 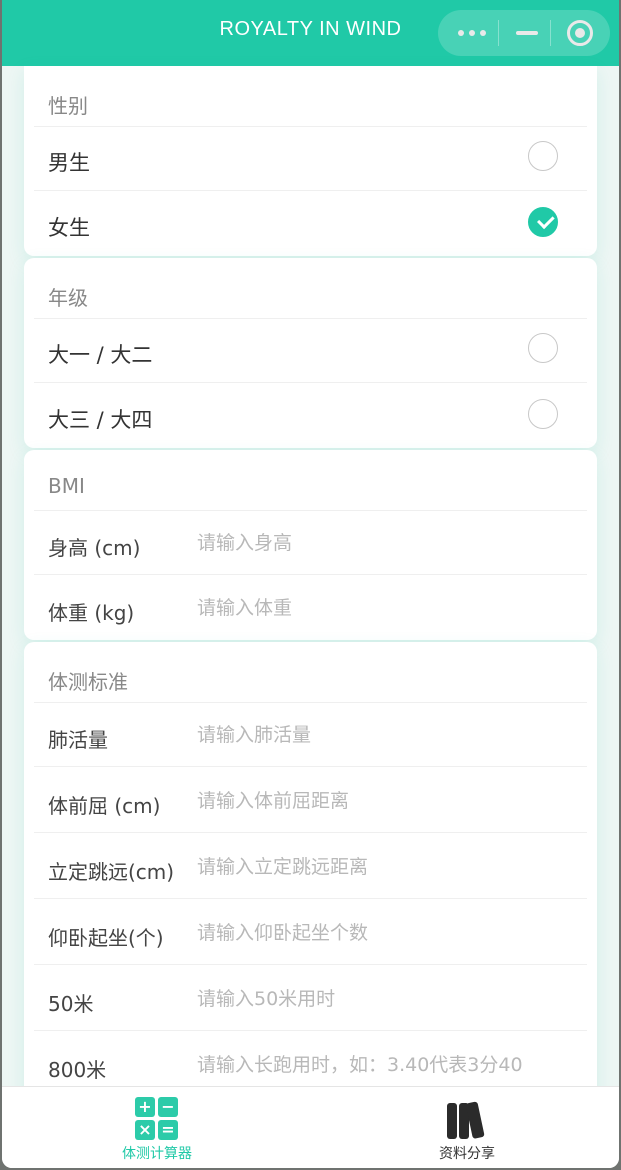 What do you see at coordinates (543, 156) in the screenshot?
I see `radio-male` at bounding box center [543, 156].